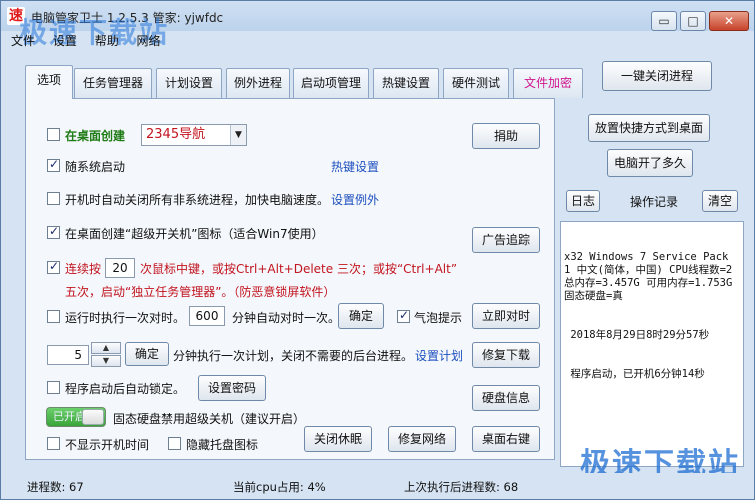 This screenshot has height=500, width=755. I want to click on tab-task-manager: 任务管理器, so click(113, 83).